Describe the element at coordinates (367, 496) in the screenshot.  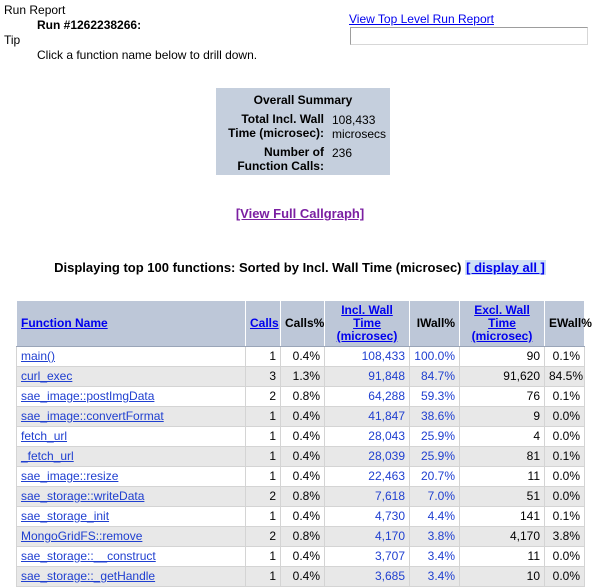
I see `cell-incl-wall-time: 7,618` at that location.